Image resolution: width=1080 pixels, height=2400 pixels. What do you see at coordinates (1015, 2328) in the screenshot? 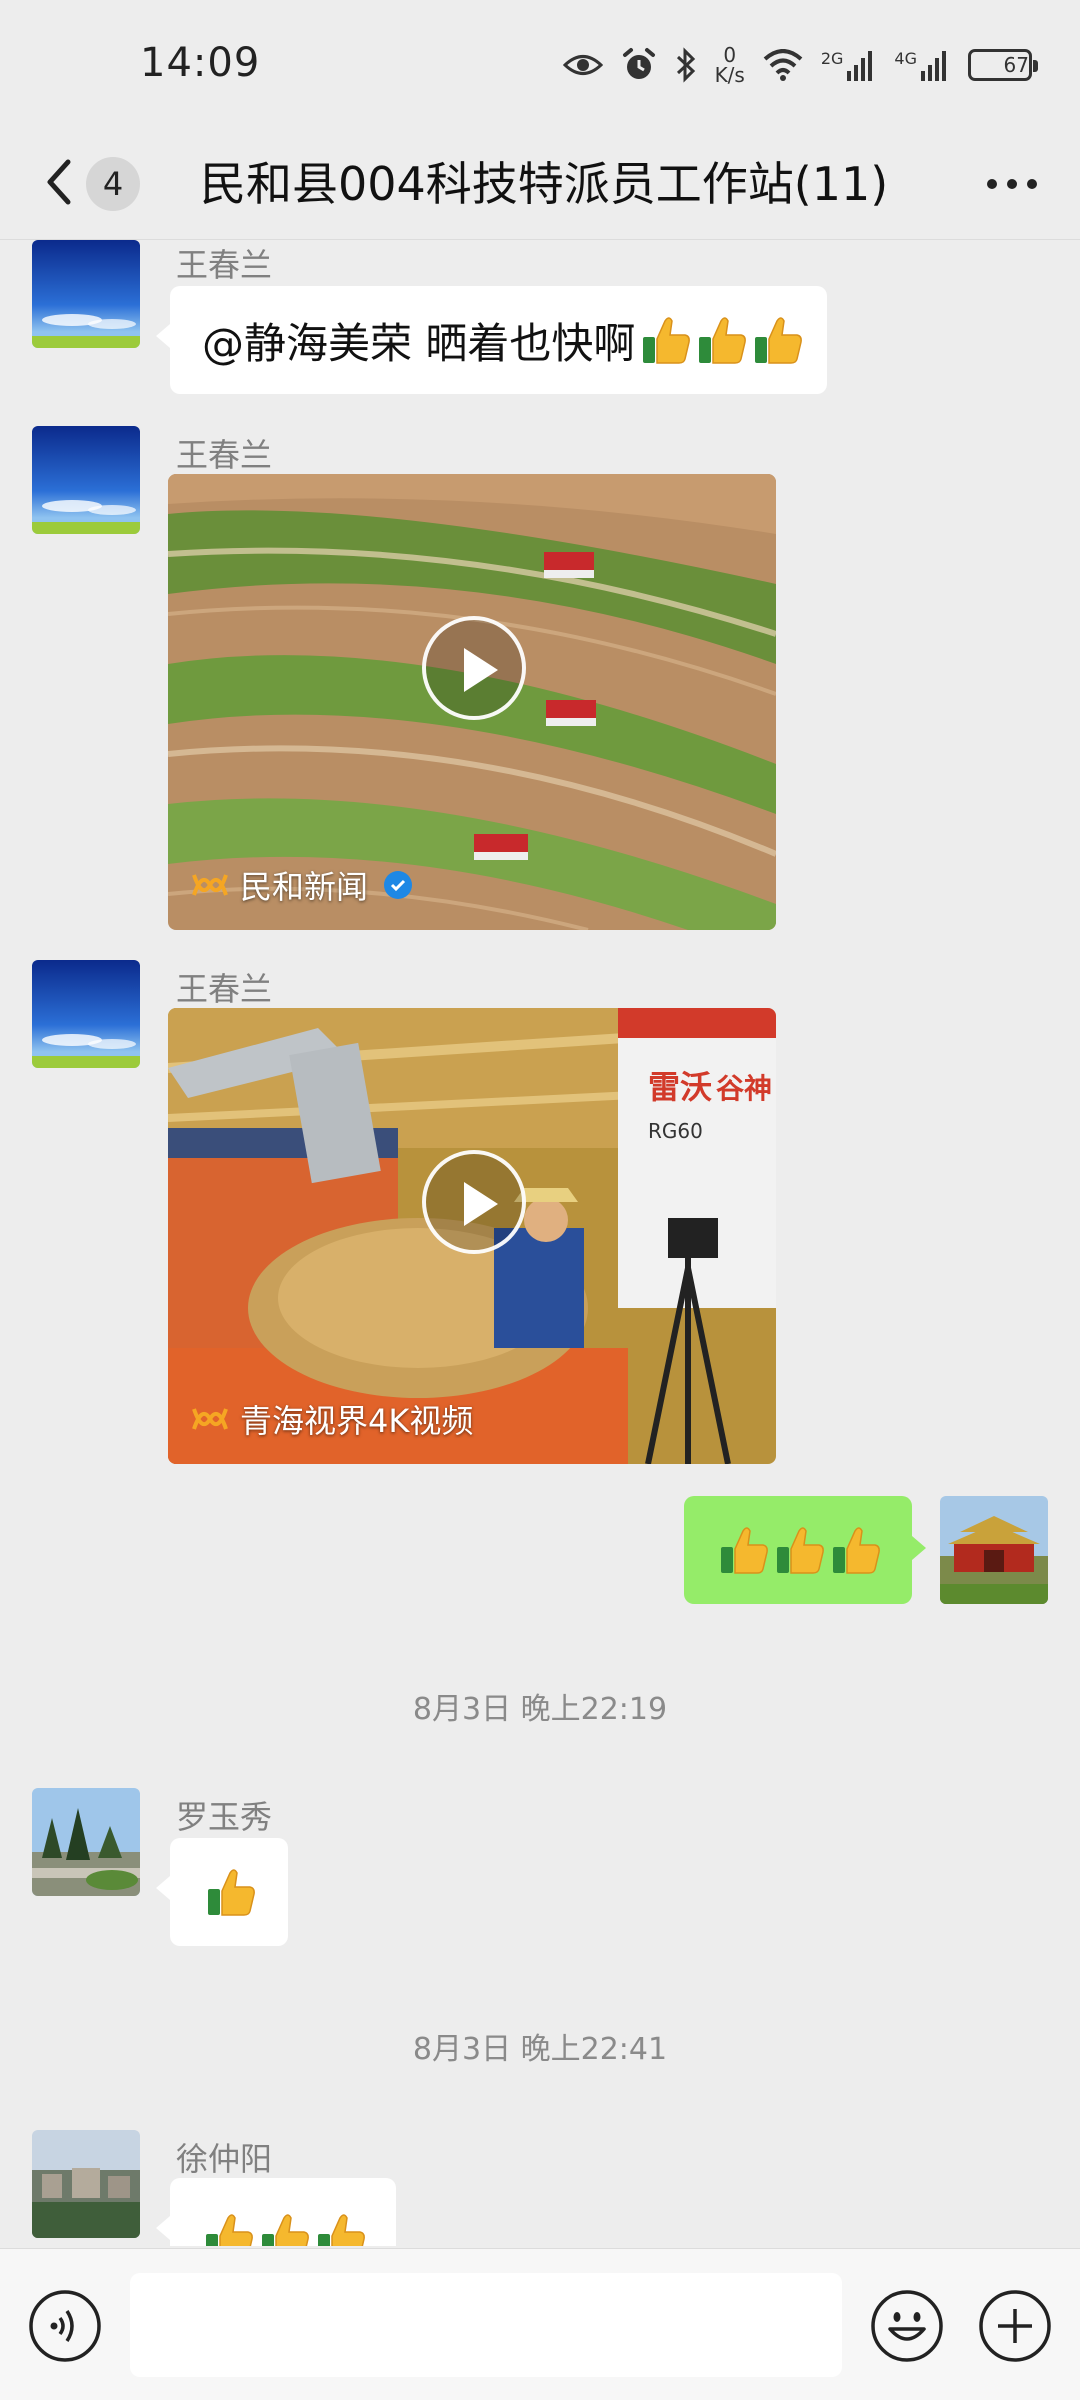
I see `plus-icon` at bounding box center [1015, 2328].